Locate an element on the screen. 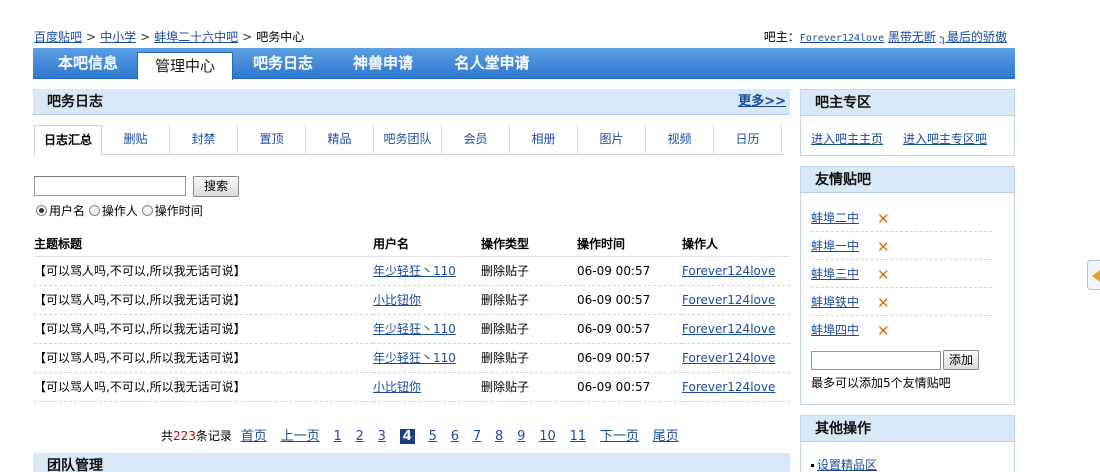  page-link: 5 is located at coordinates (433, 436).